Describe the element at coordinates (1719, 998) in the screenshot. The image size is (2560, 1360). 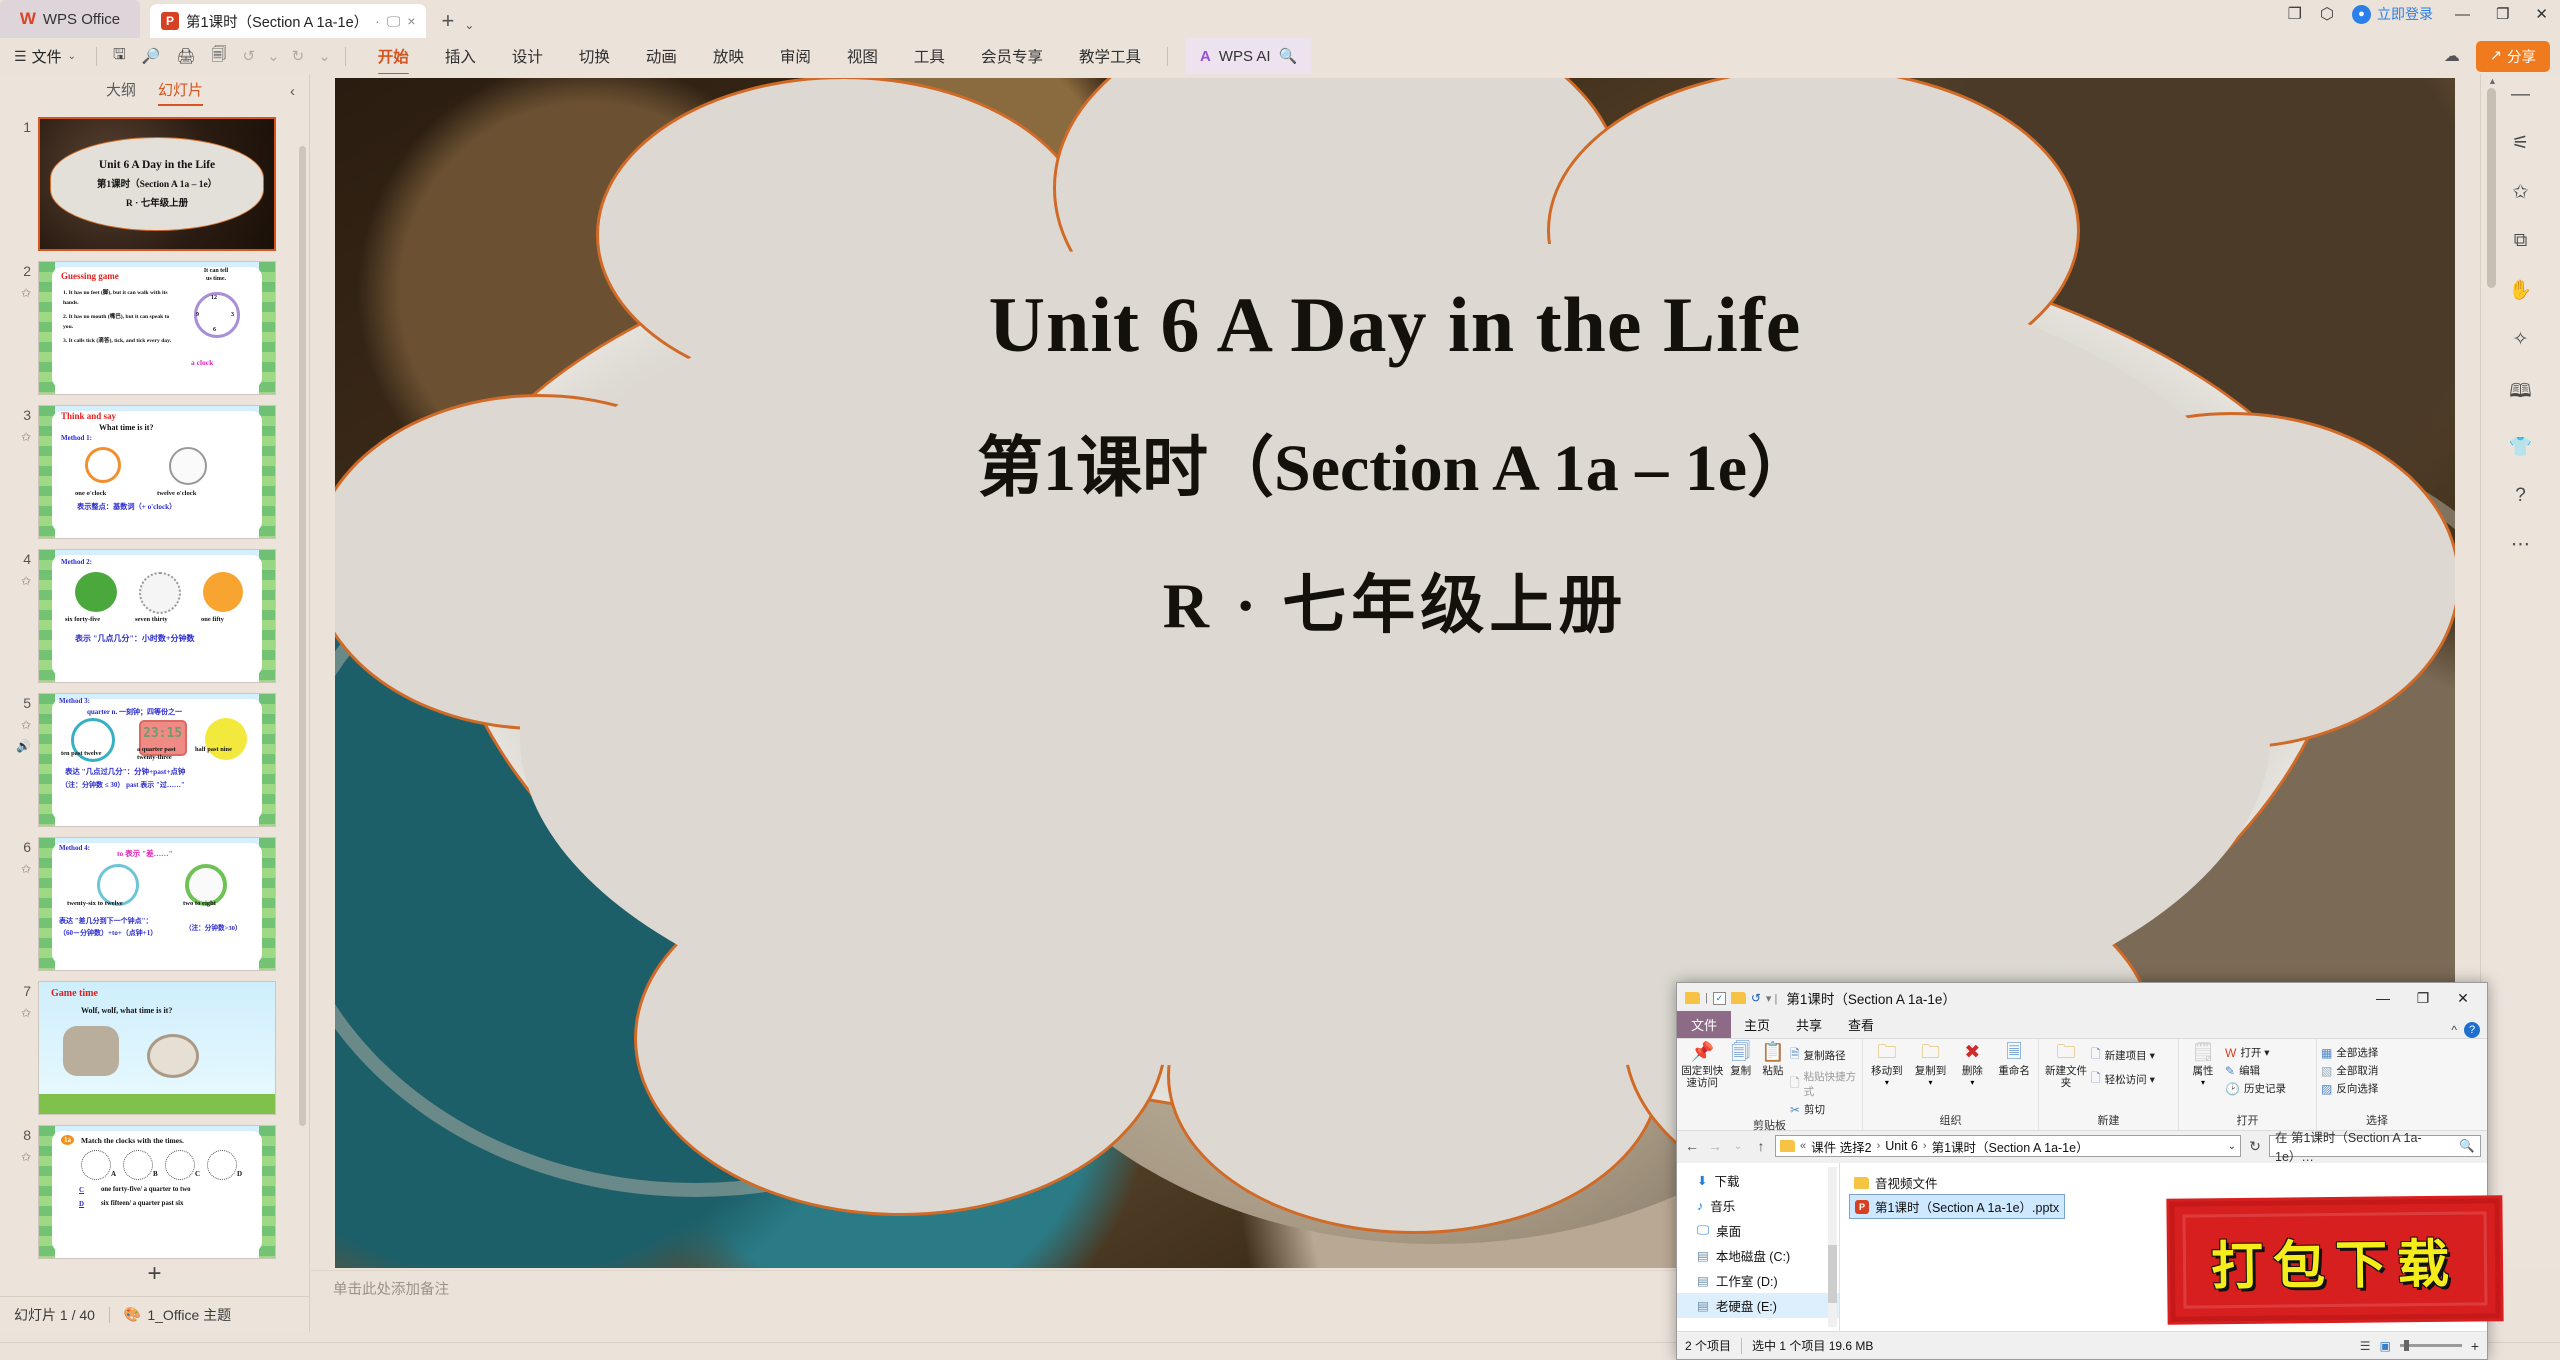
I see `properties-icon: ✓` at that location.